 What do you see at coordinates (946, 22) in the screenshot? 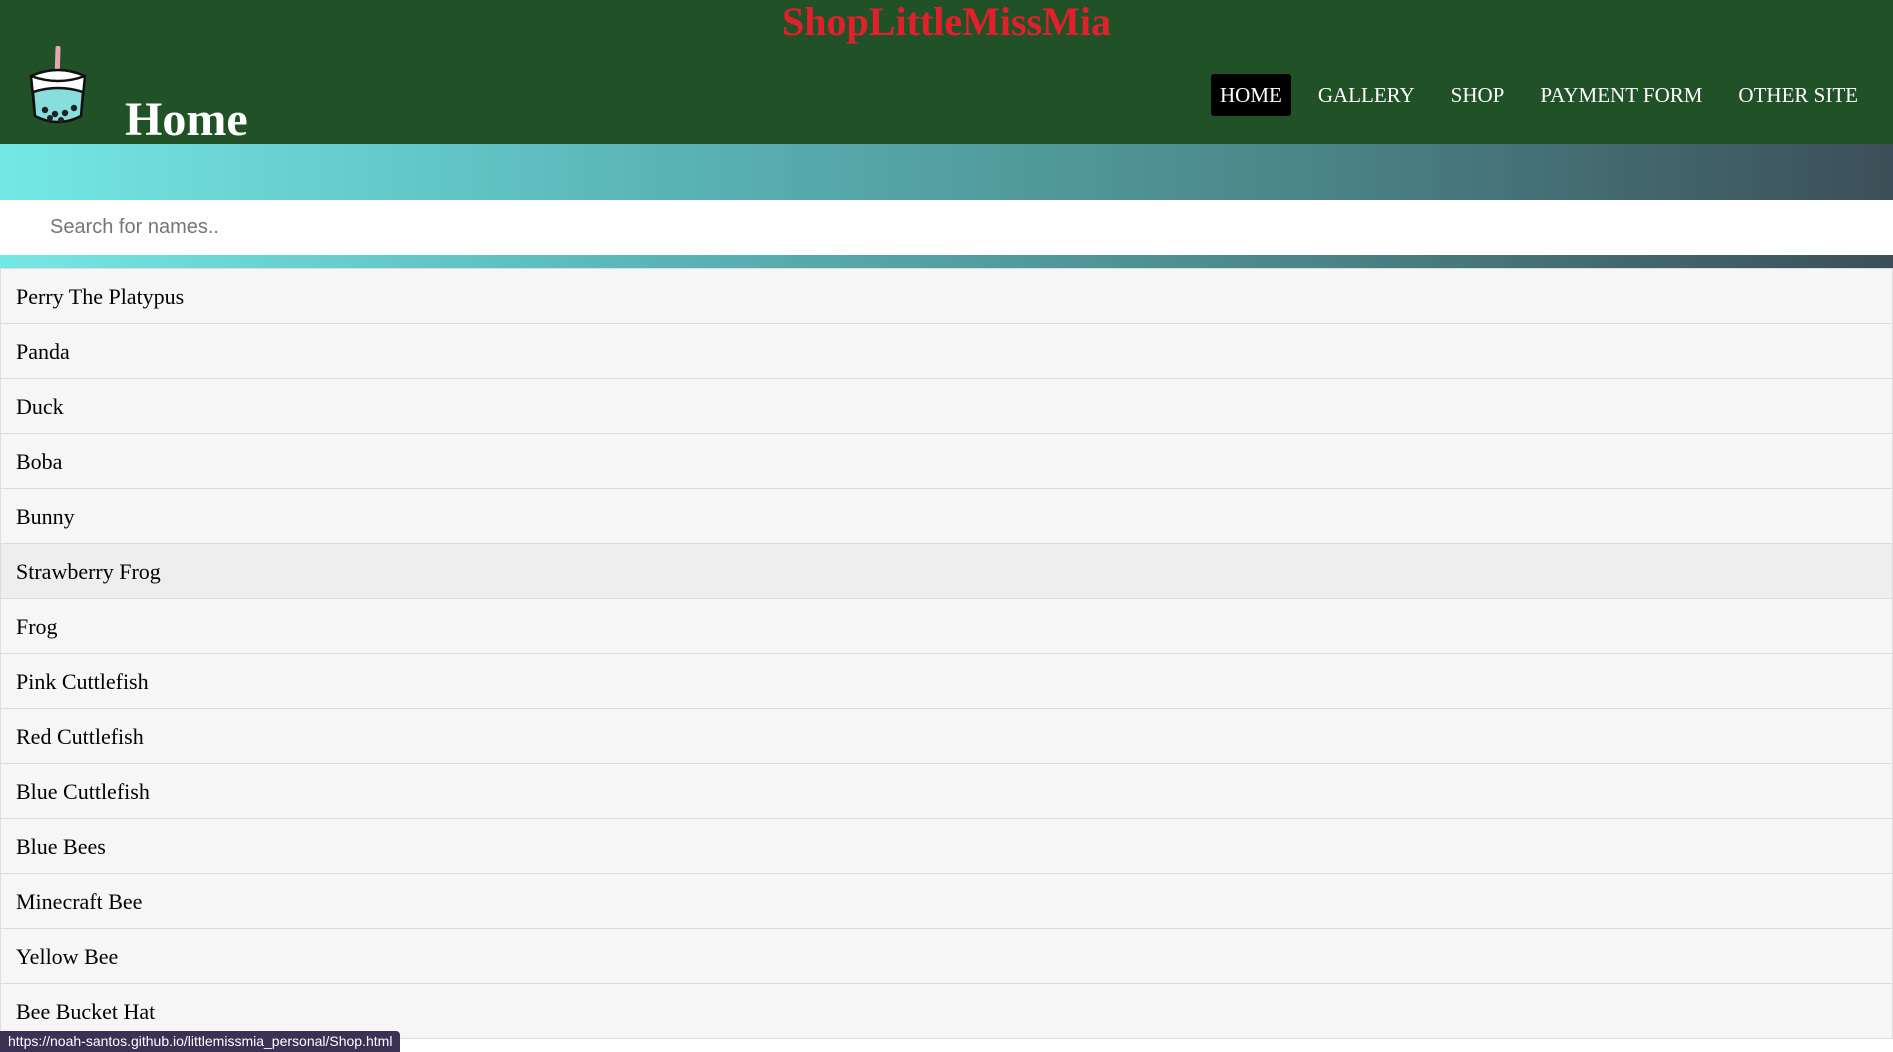
I see `site-title: ShopLittleMissMia` at bounding box center [946, 22].